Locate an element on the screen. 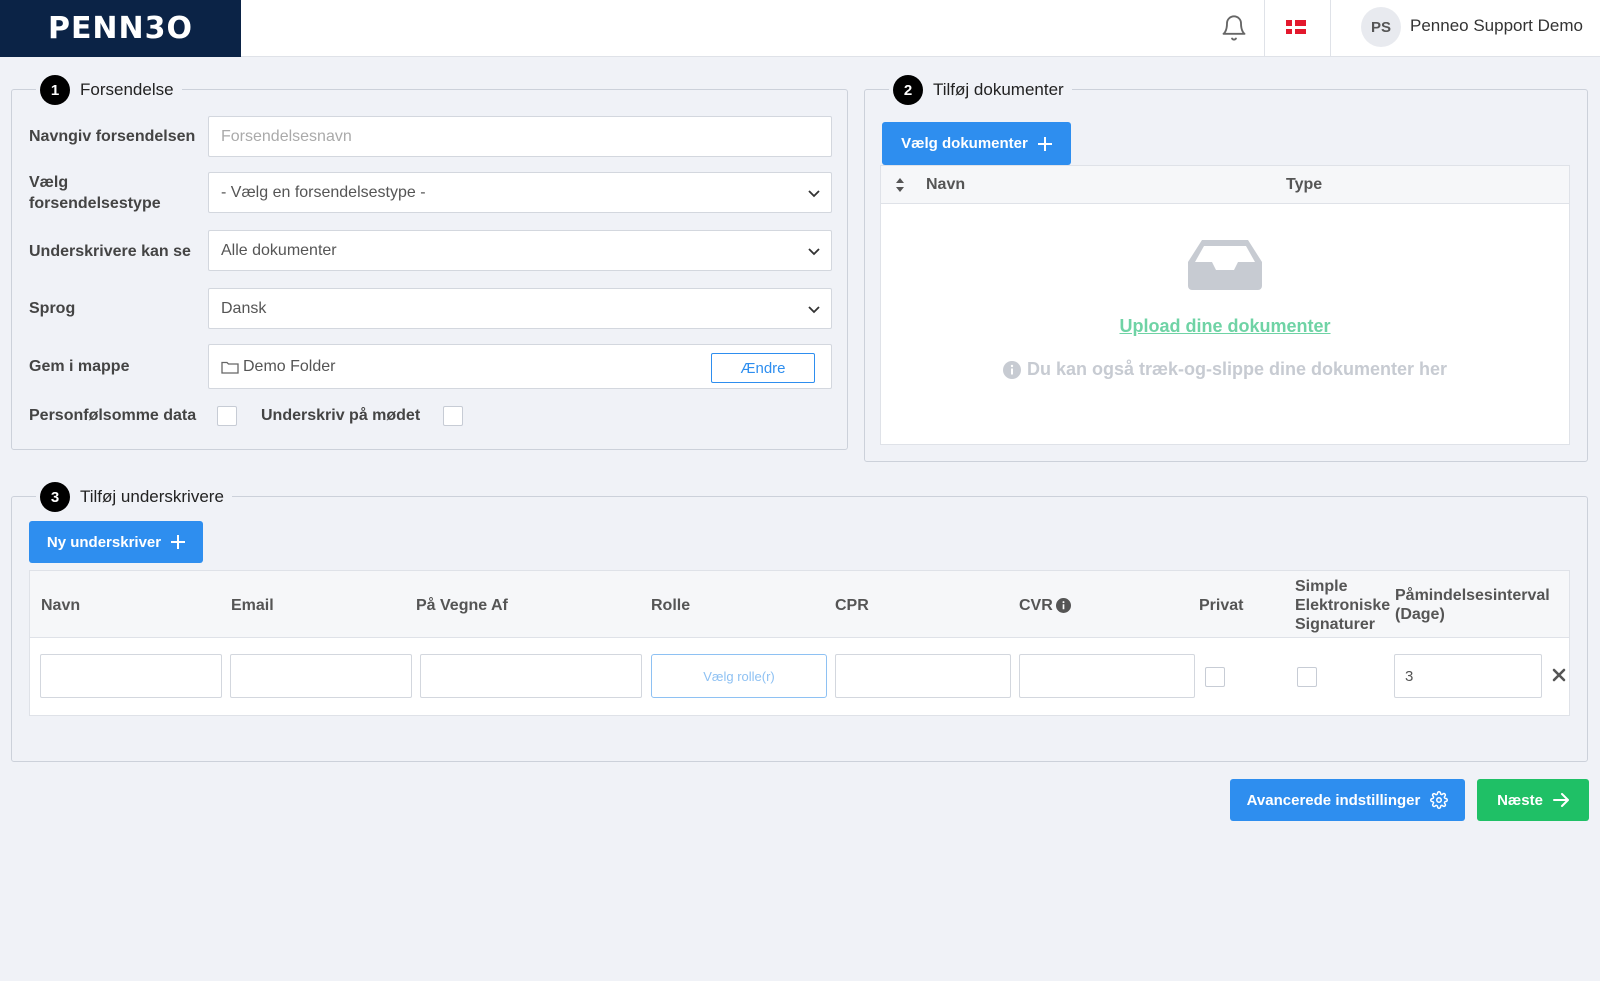 Image resolution: width=1600 pixels, height=981 pixels. flag-denmark-icon is located at coordinates (1296, 27).